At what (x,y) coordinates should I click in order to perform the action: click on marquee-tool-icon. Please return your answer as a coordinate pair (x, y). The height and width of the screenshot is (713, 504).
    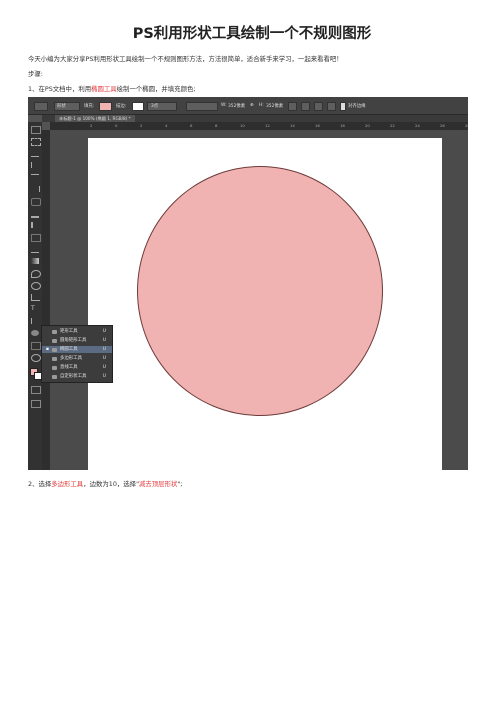
    Looking at the image, I should click on (36, 142).